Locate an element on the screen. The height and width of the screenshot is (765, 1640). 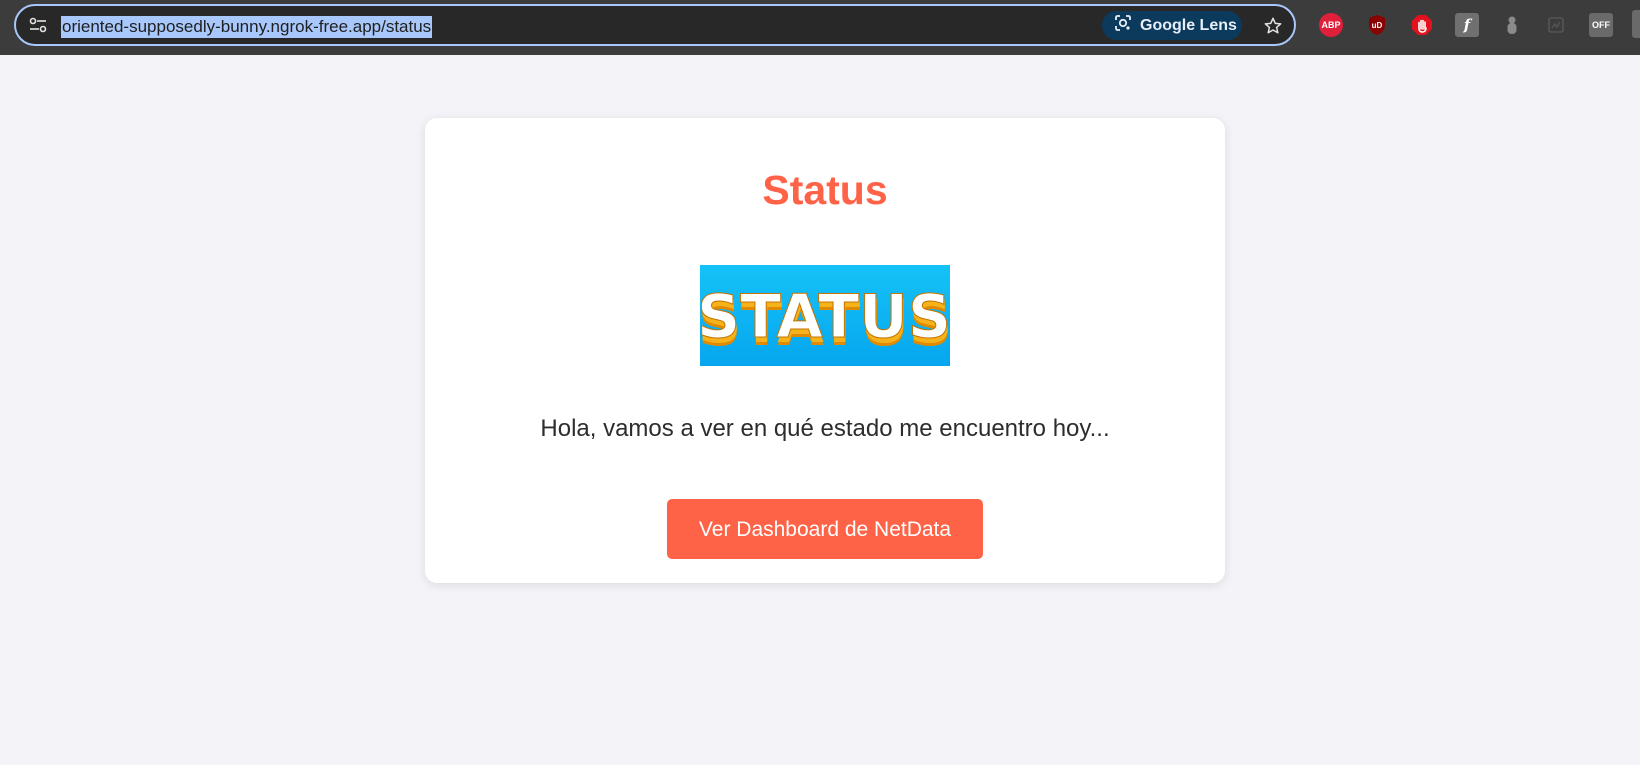
tune-icon is located at coordinates (38, 25).